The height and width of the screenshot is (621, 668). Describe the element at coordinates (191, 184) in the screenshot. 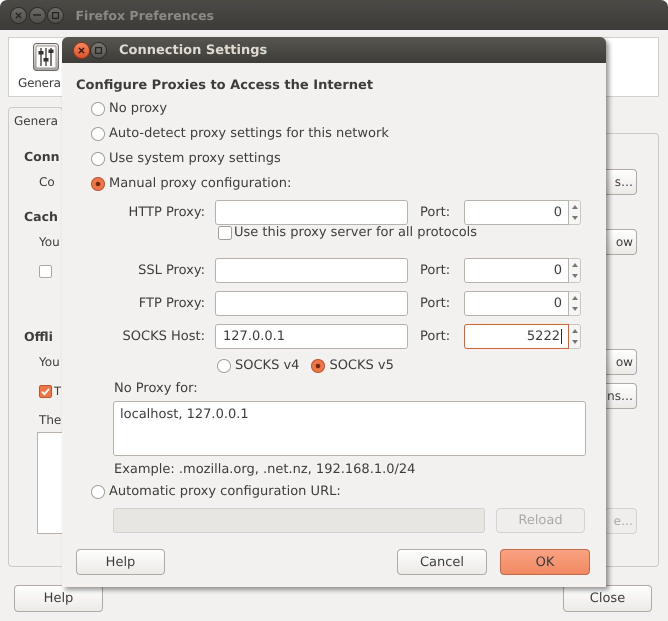

I see `radio-option: Manual proxy configuration:` at that location.